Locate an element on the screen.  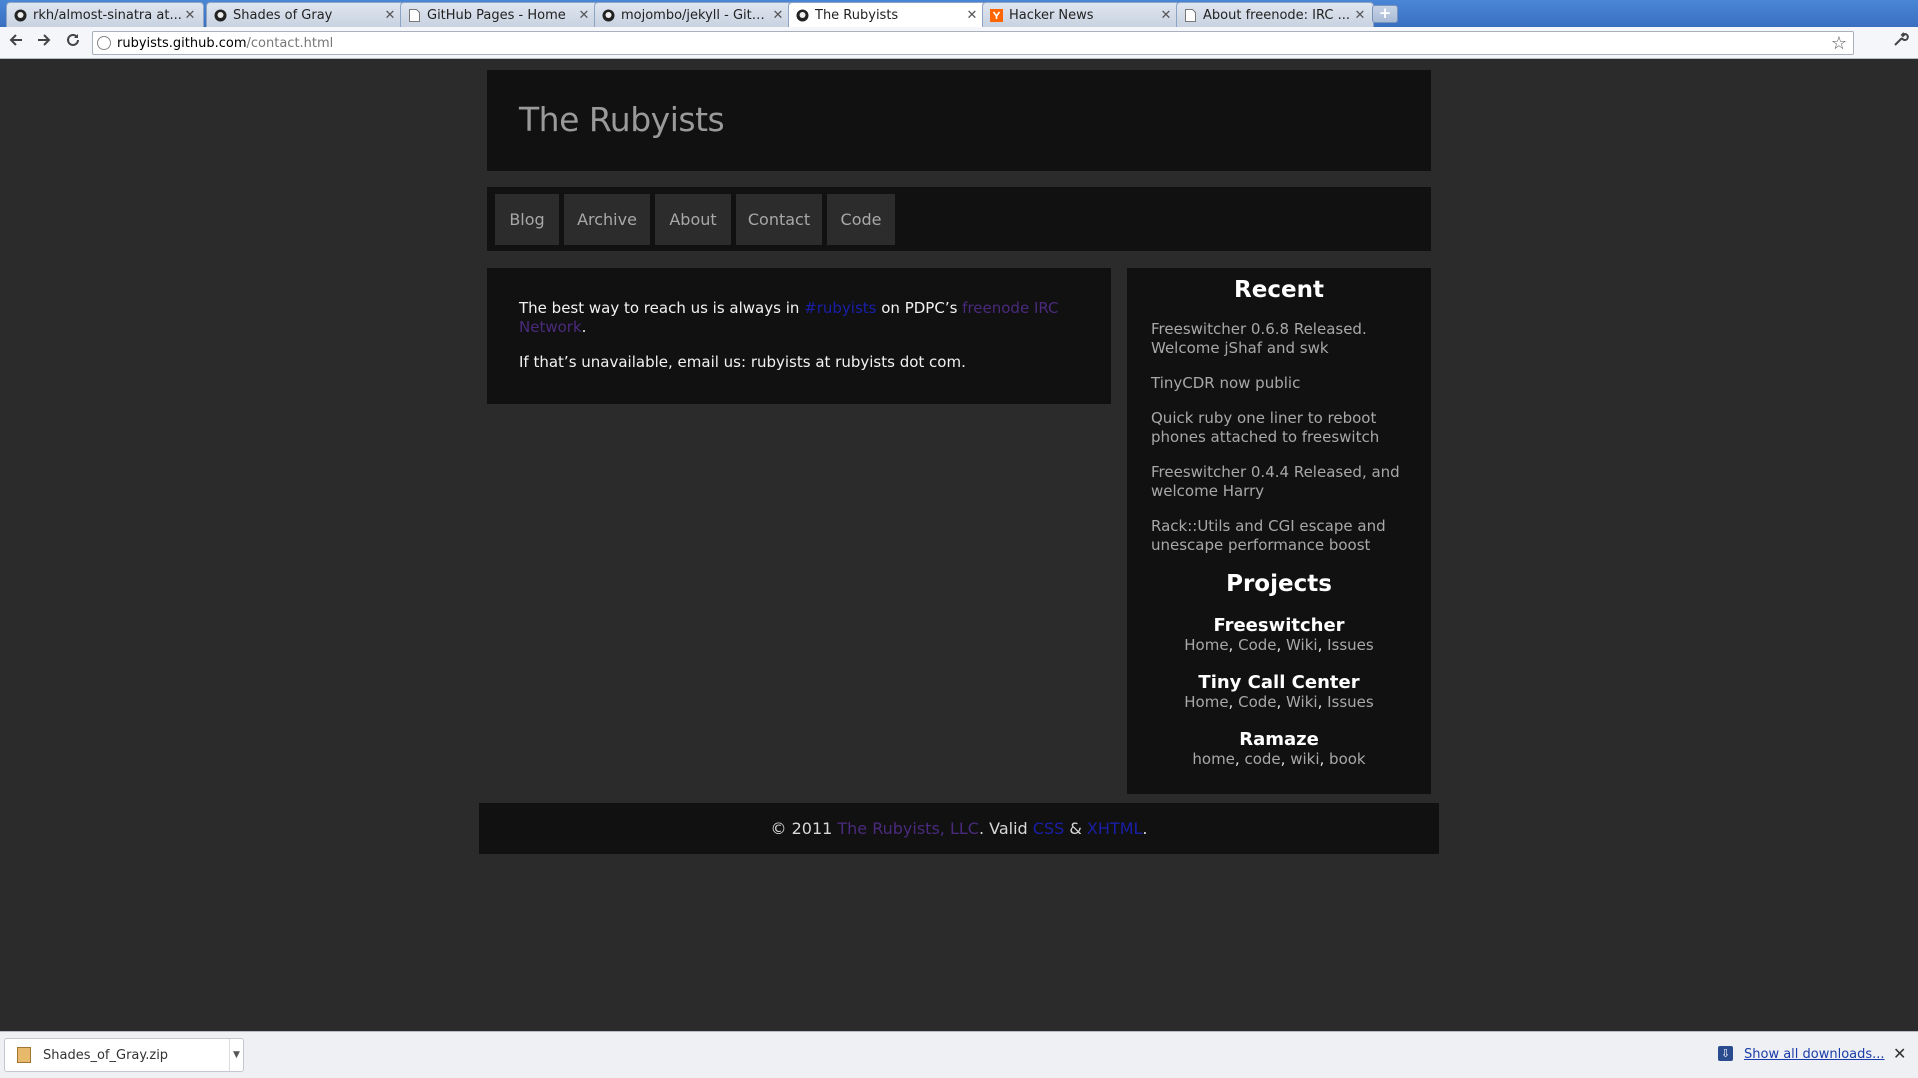
address-bar: rubyists.github.com/contact.html ☆ is located at coordinates (973, 43).